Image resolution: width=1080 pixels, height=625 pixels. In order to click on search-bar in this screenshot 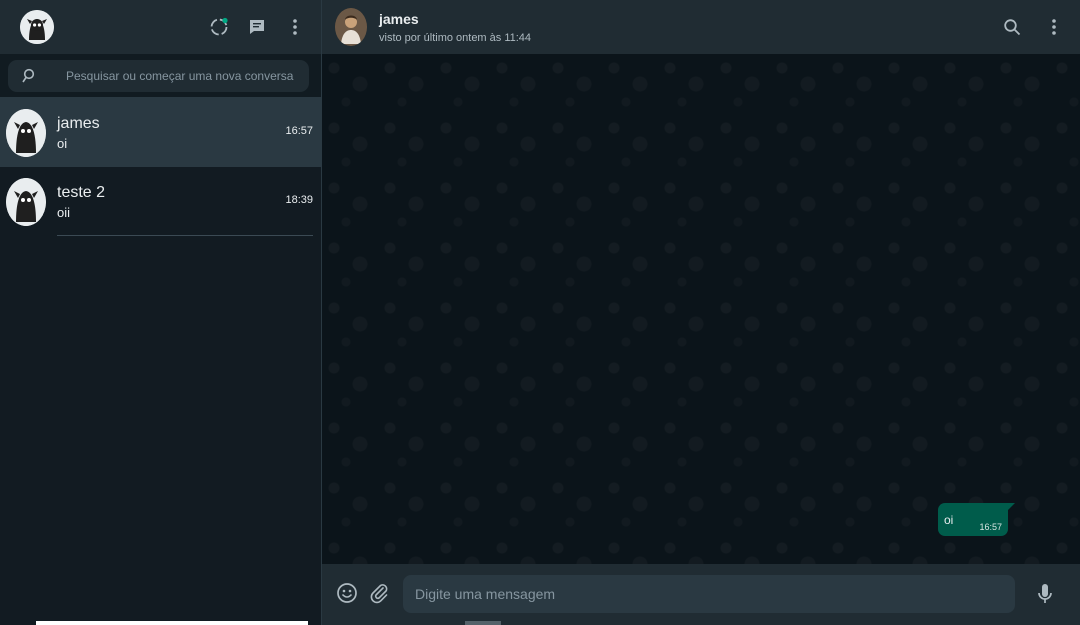, I will do `click(160, 76)`.